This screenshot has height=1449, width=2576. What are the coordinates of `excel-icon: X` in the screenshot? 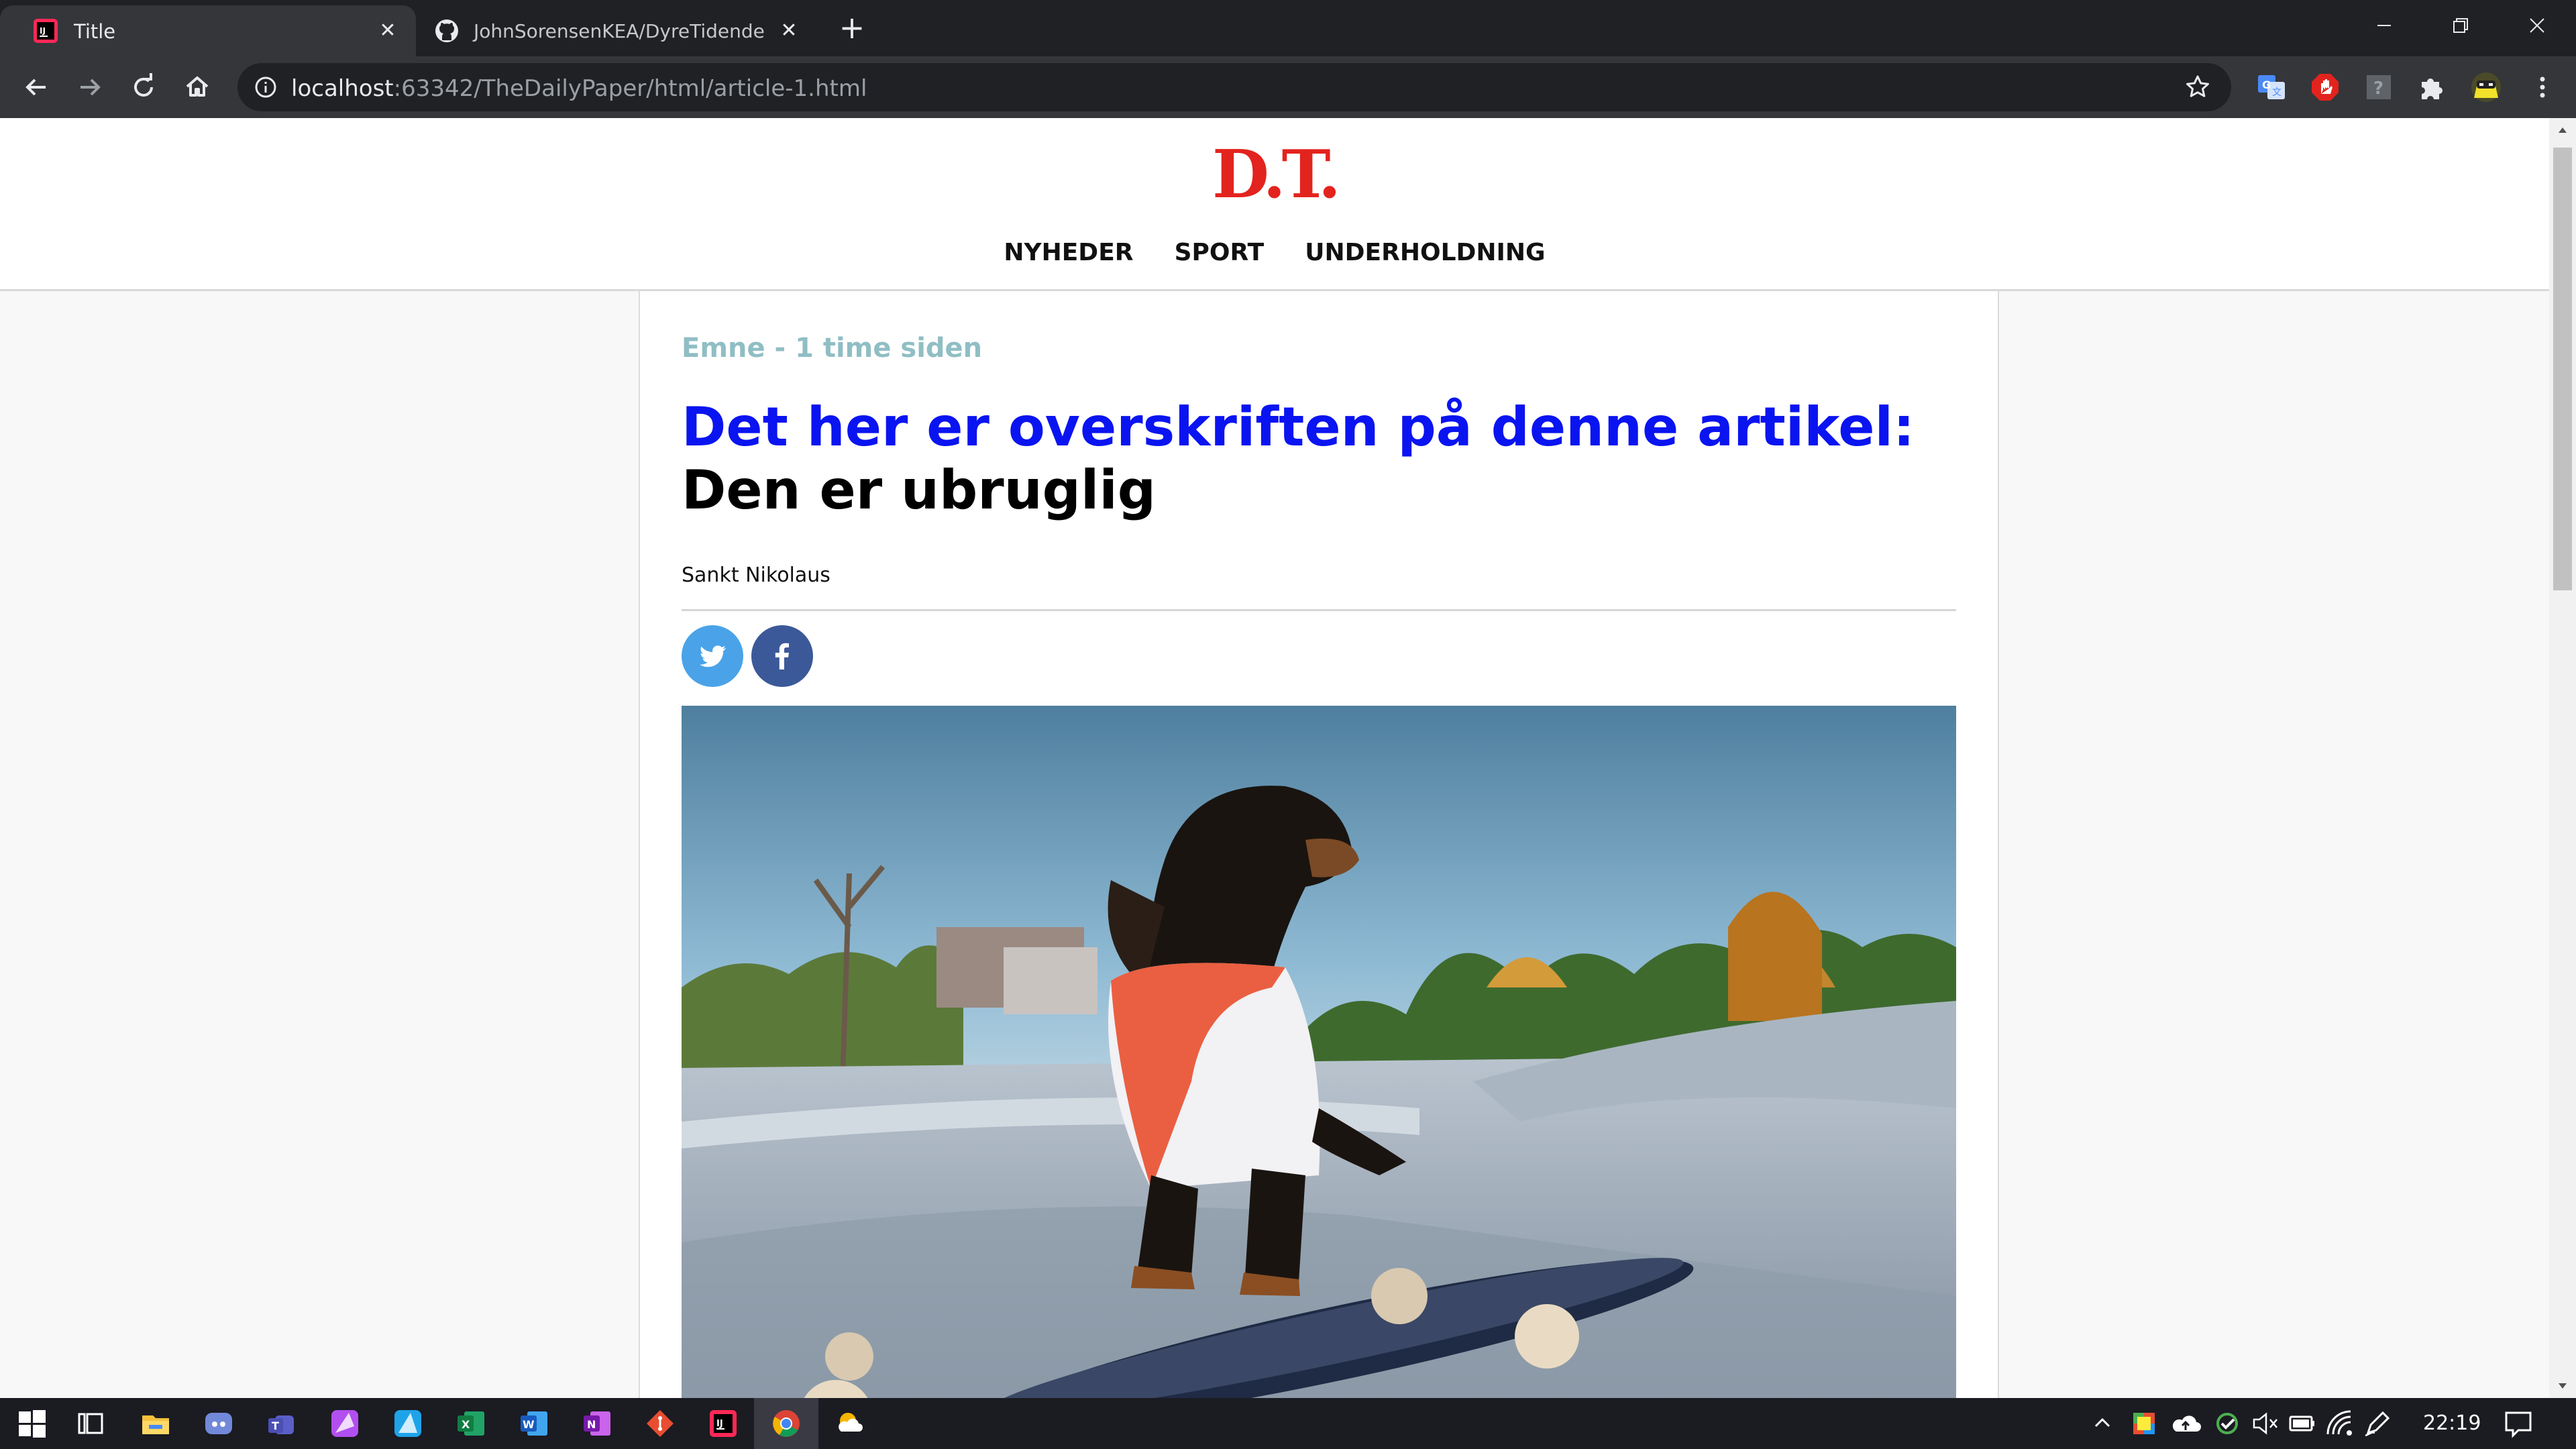 It's located at (471, 1423).